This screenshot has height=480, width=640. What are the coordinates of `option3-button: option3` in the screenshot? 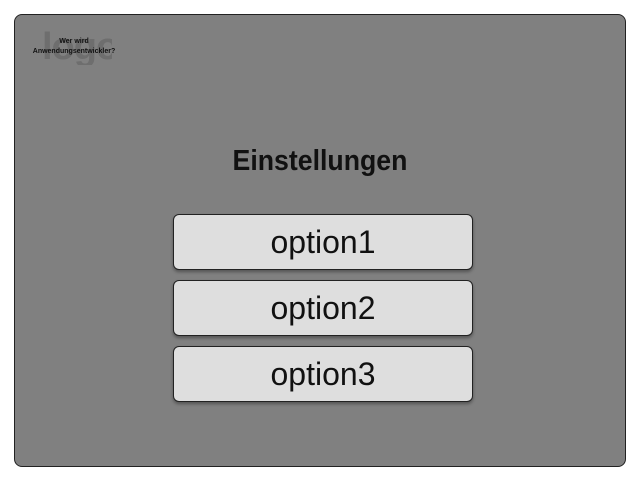 It's located at (323, 374).